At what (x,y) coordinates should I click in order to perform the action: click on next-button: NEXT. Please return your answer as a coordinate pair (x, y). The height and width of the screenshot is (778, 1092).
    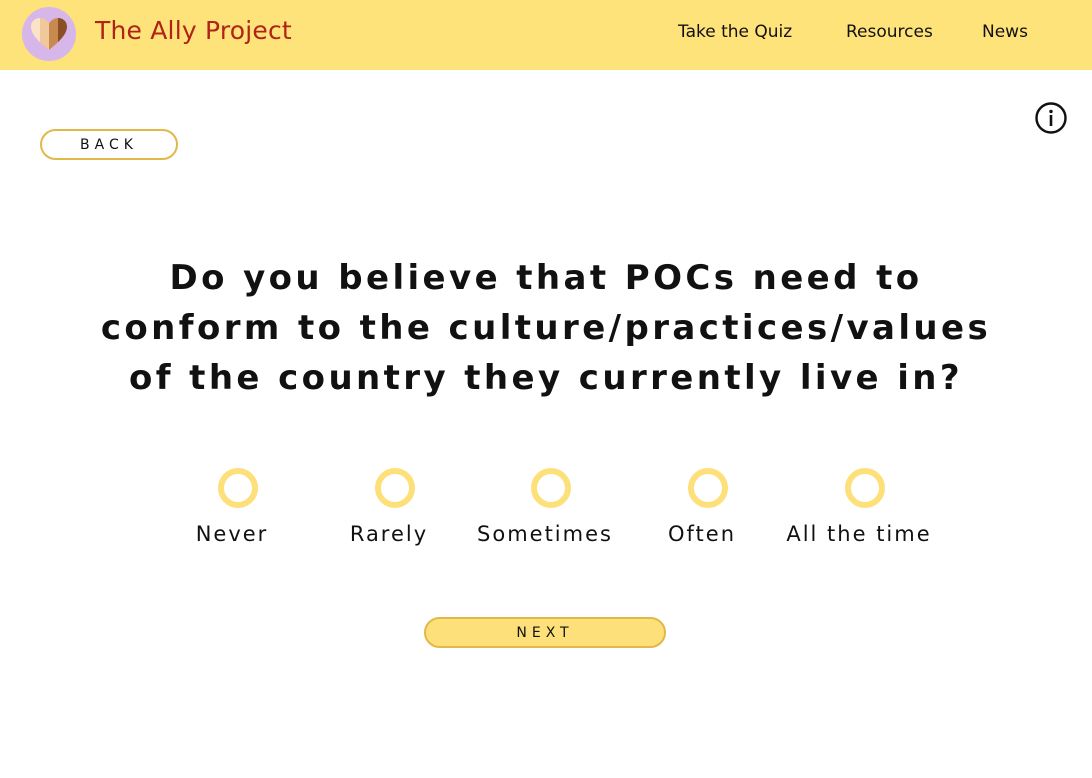
    Looking at the image, I should click on (545, 632).